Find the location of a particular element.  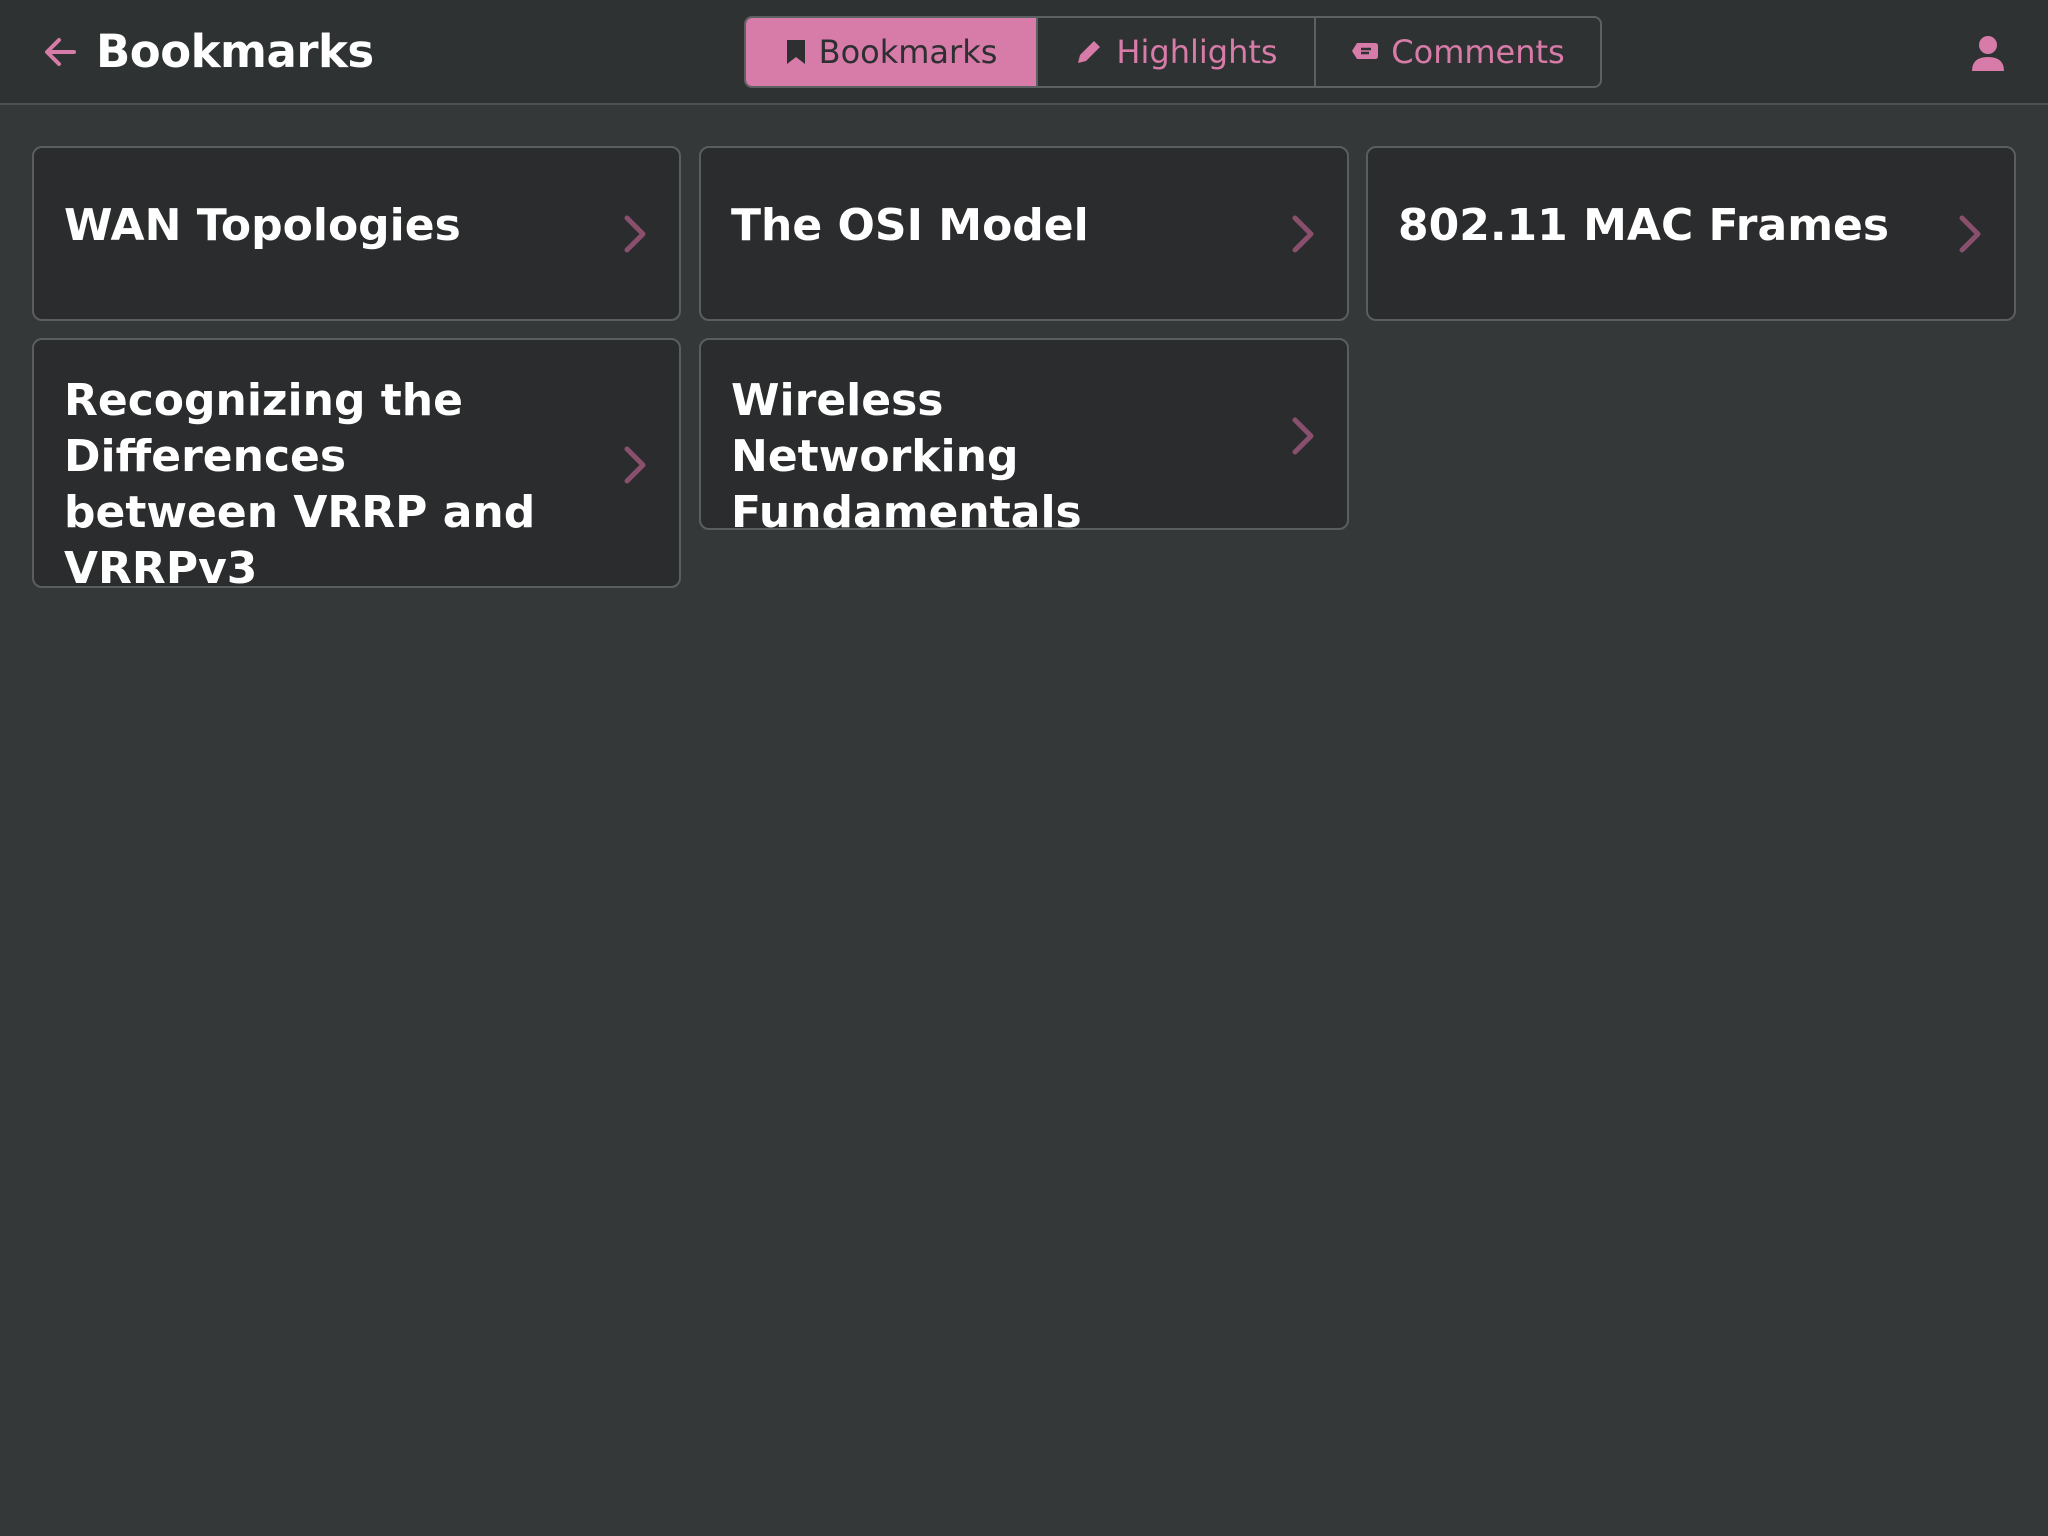

user-button is located at coordinates (1988, 54).